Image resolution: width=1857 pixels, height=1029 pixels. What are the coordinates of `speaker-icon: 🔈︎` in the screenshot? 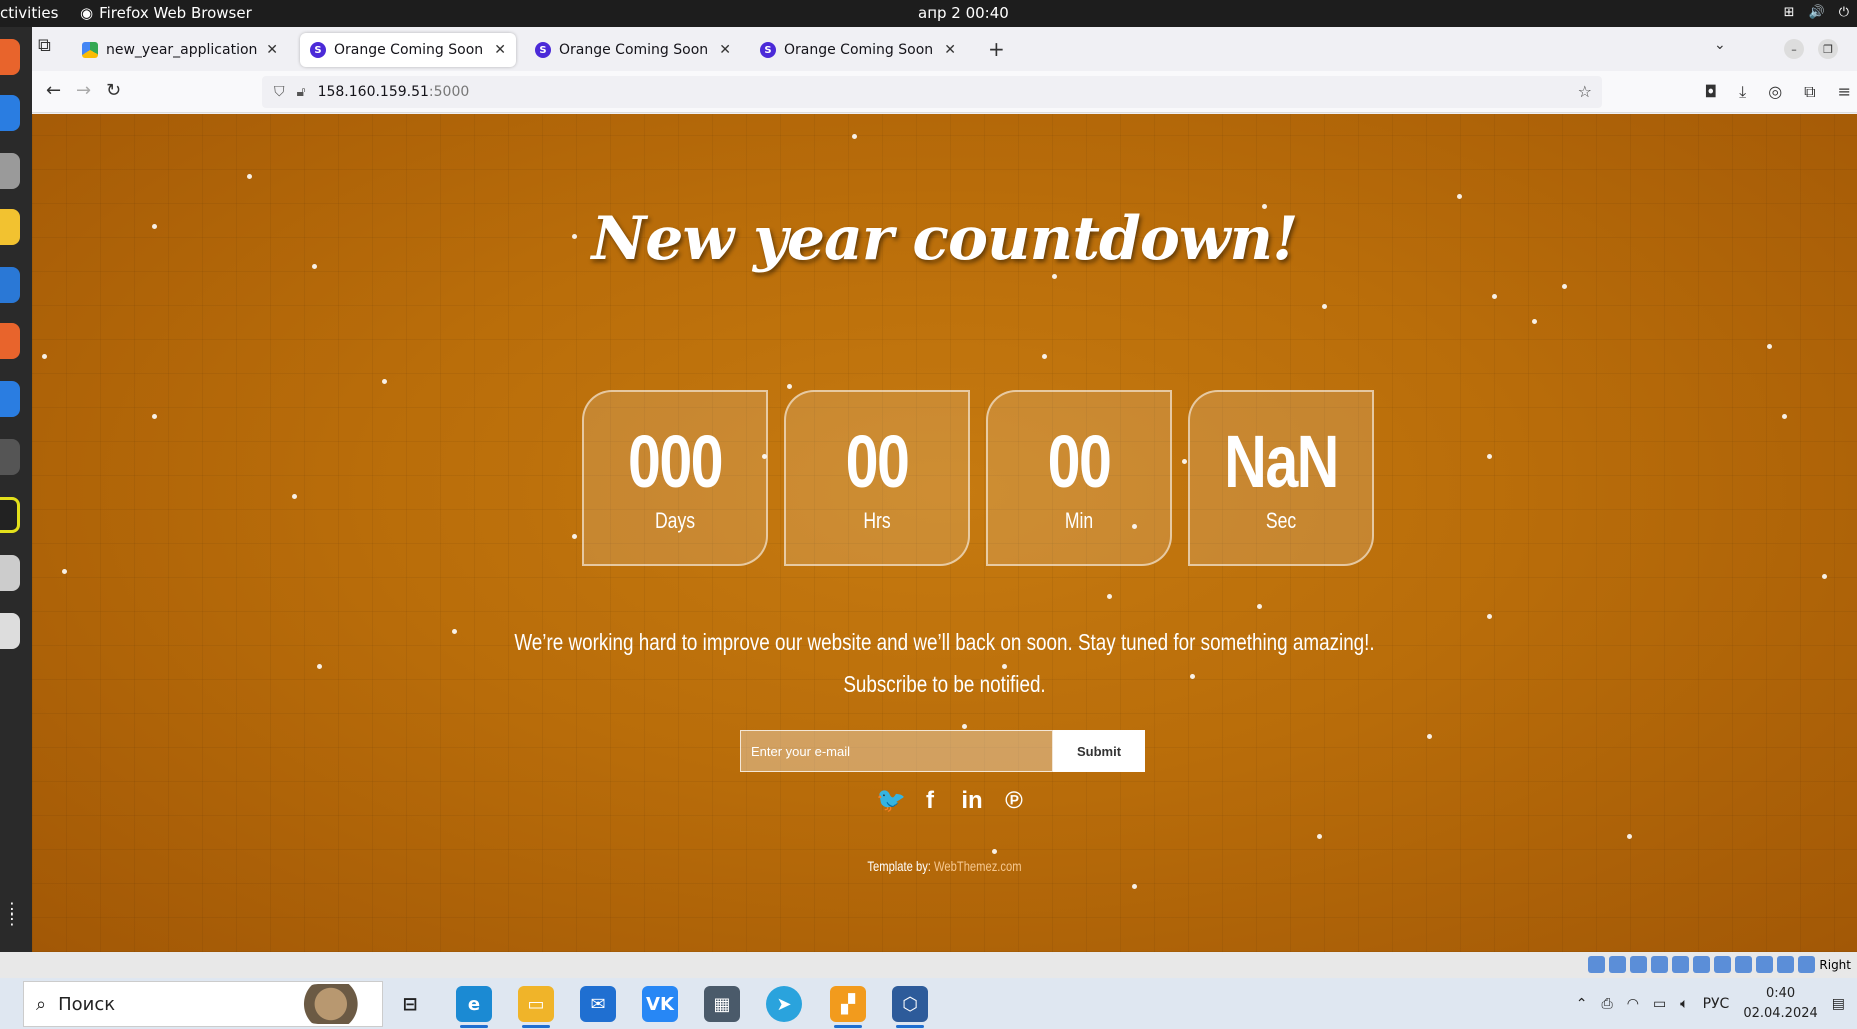 It's located at (1684, 1004).